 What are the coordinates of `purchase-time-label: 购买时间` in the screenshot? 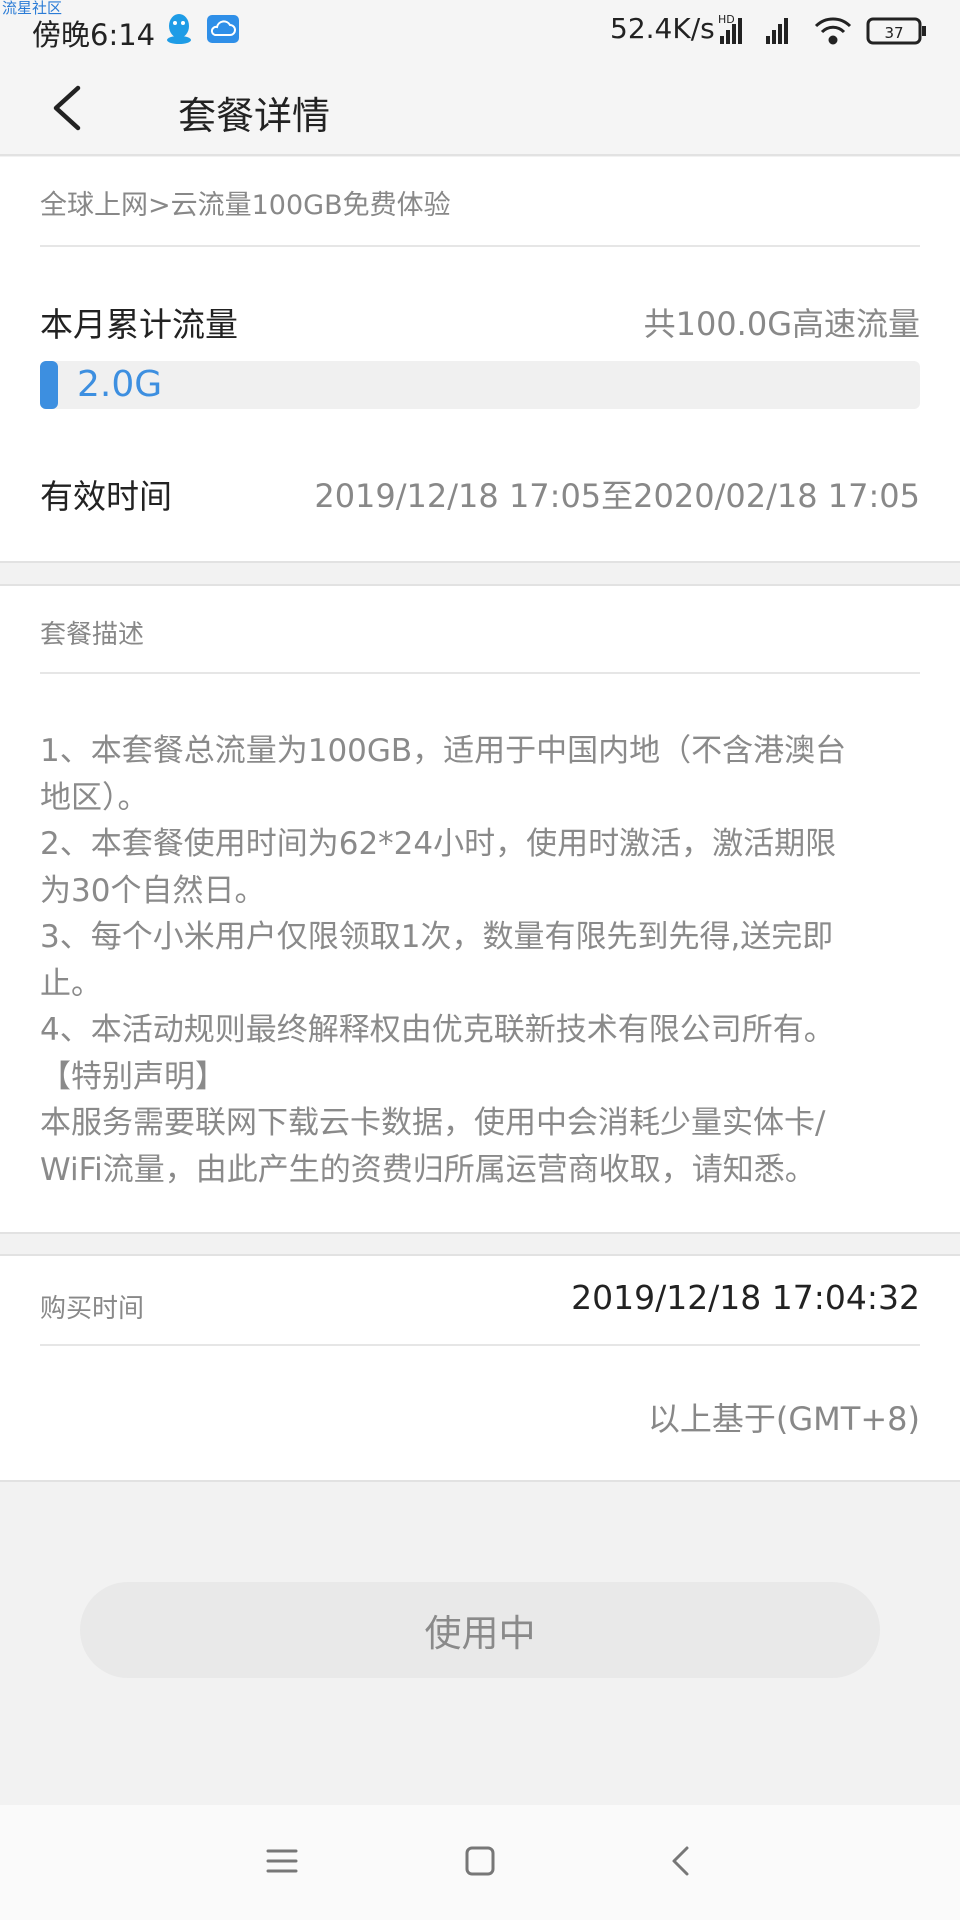 It's located at (92, 1309).